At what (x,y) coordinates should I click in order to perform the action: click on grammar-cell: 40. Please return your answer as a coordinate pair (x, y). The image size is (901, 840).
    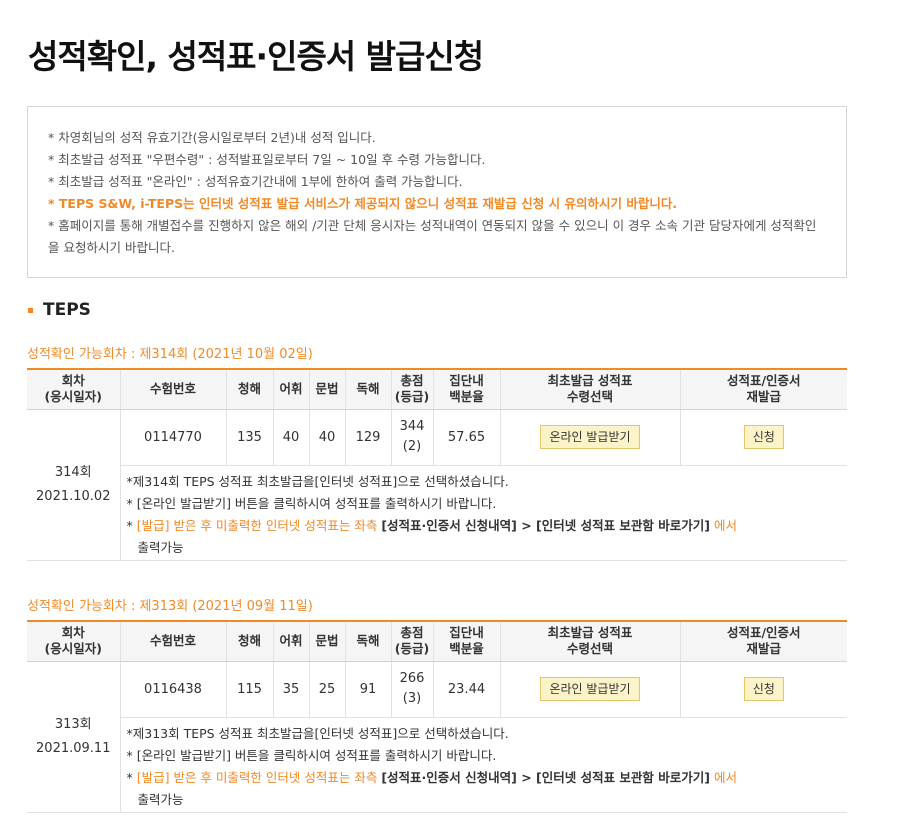
    Looking at the image, I should click on (326, 437).